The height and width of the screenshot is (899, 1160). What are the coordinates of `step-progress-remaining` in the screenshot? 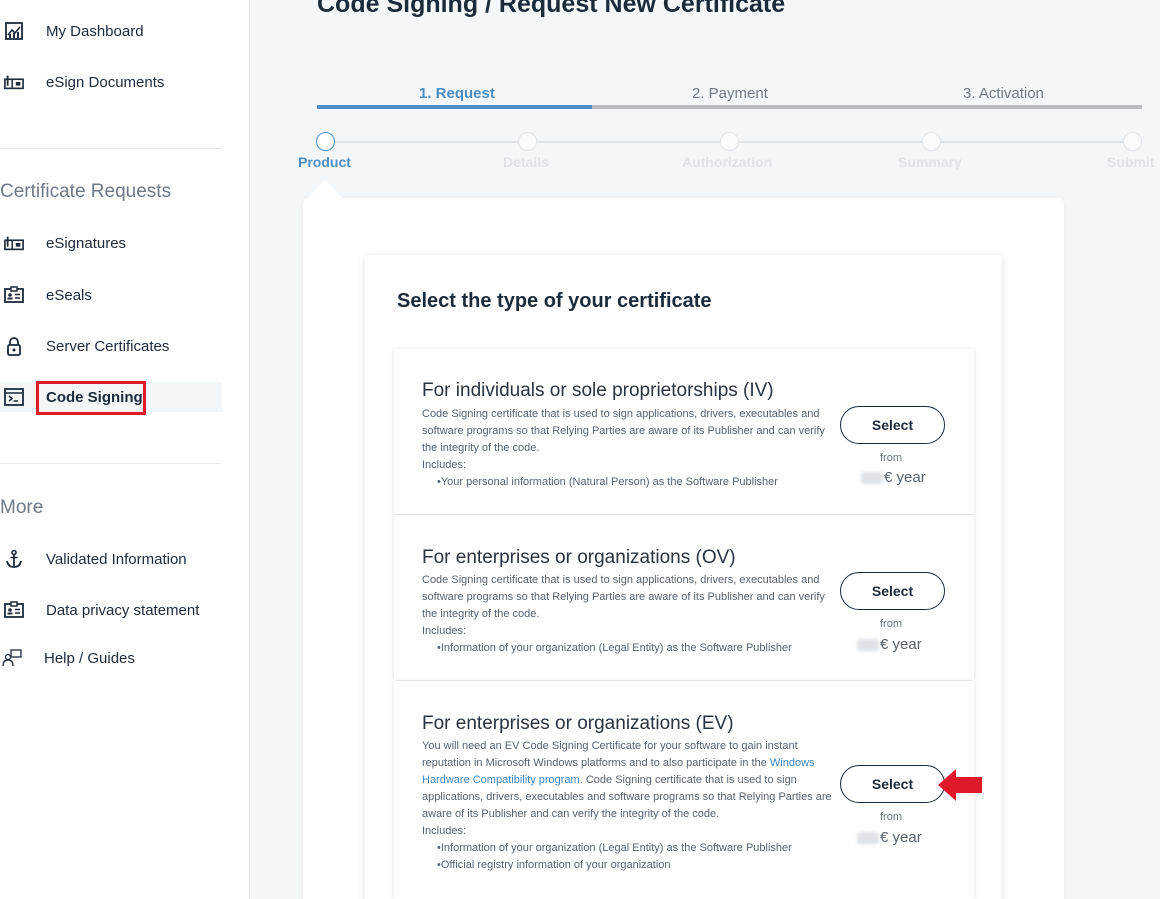 It's located at (867, 107).